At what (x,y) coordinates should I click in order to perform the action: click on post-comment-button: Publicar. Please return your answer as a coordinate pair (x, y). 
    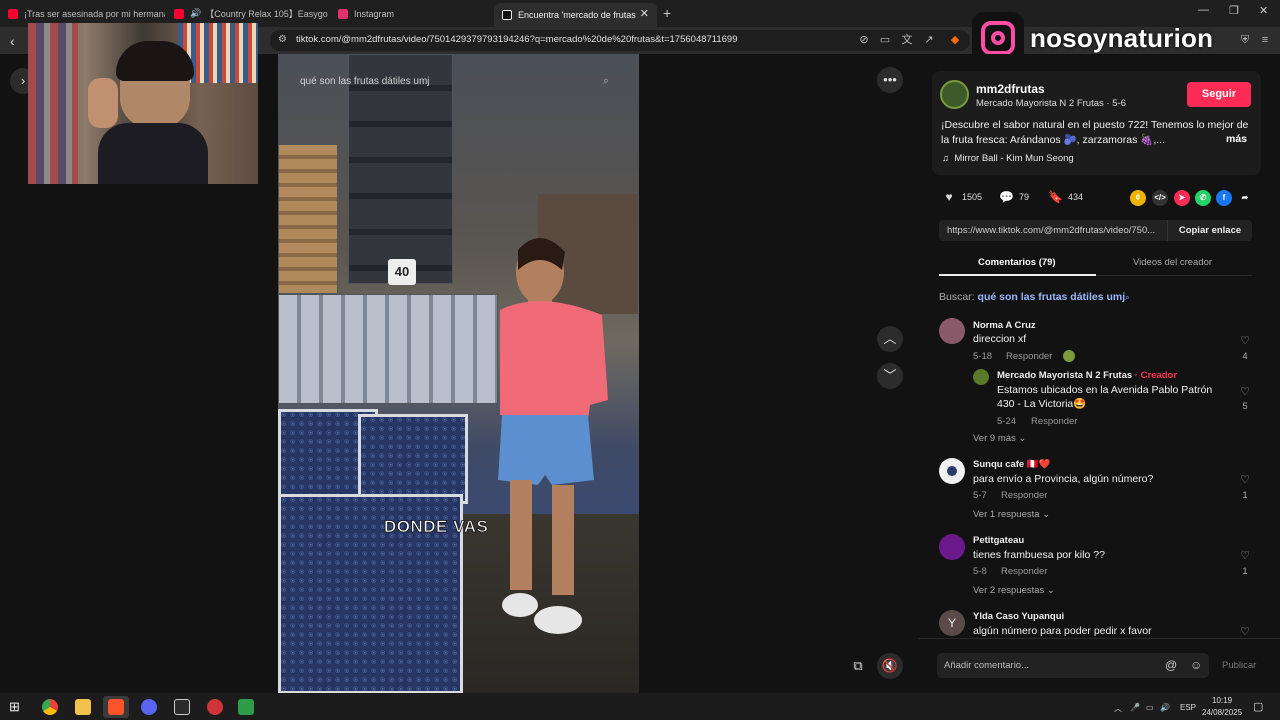
    Looking at the image, I should click on (1239, 665).